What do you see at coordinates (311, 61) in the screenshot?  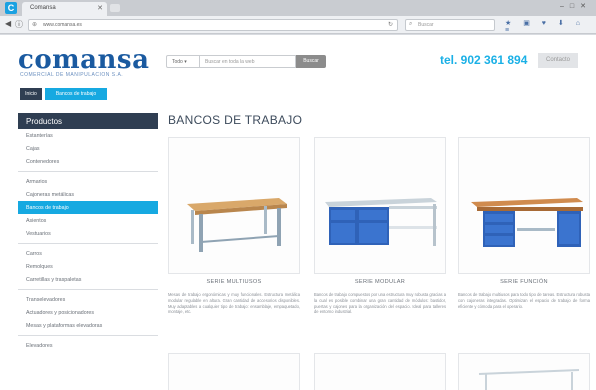 I see `search-button: Buscar` at bounding box center [311, 61].